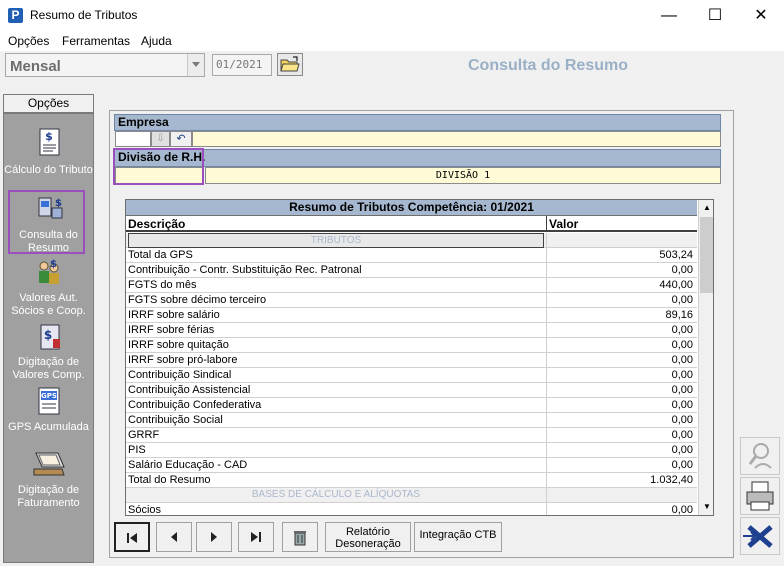 The image size is (784, 566). Describe the element at coordinates (48, 103) in the screenshot. I see `sidebar-tab-opcoes: Opções` at that location.